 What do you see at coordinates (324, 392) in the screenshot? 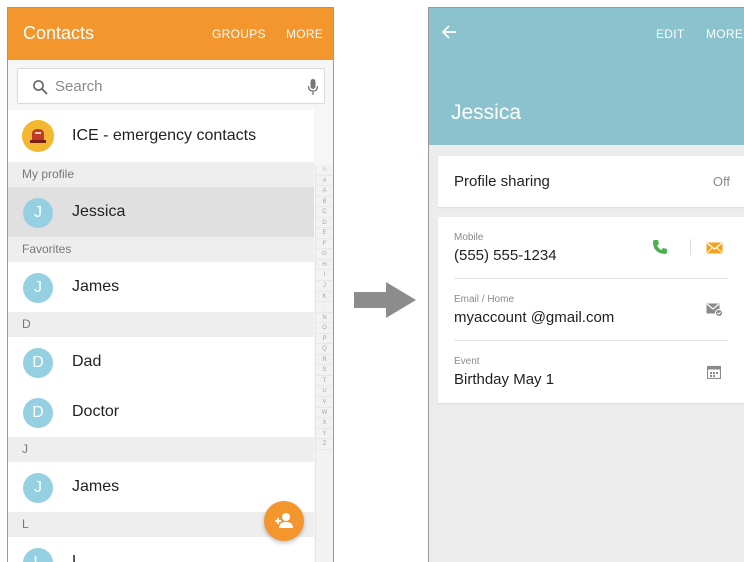
I see `index-letter: U` at bounding box center [324, 392].